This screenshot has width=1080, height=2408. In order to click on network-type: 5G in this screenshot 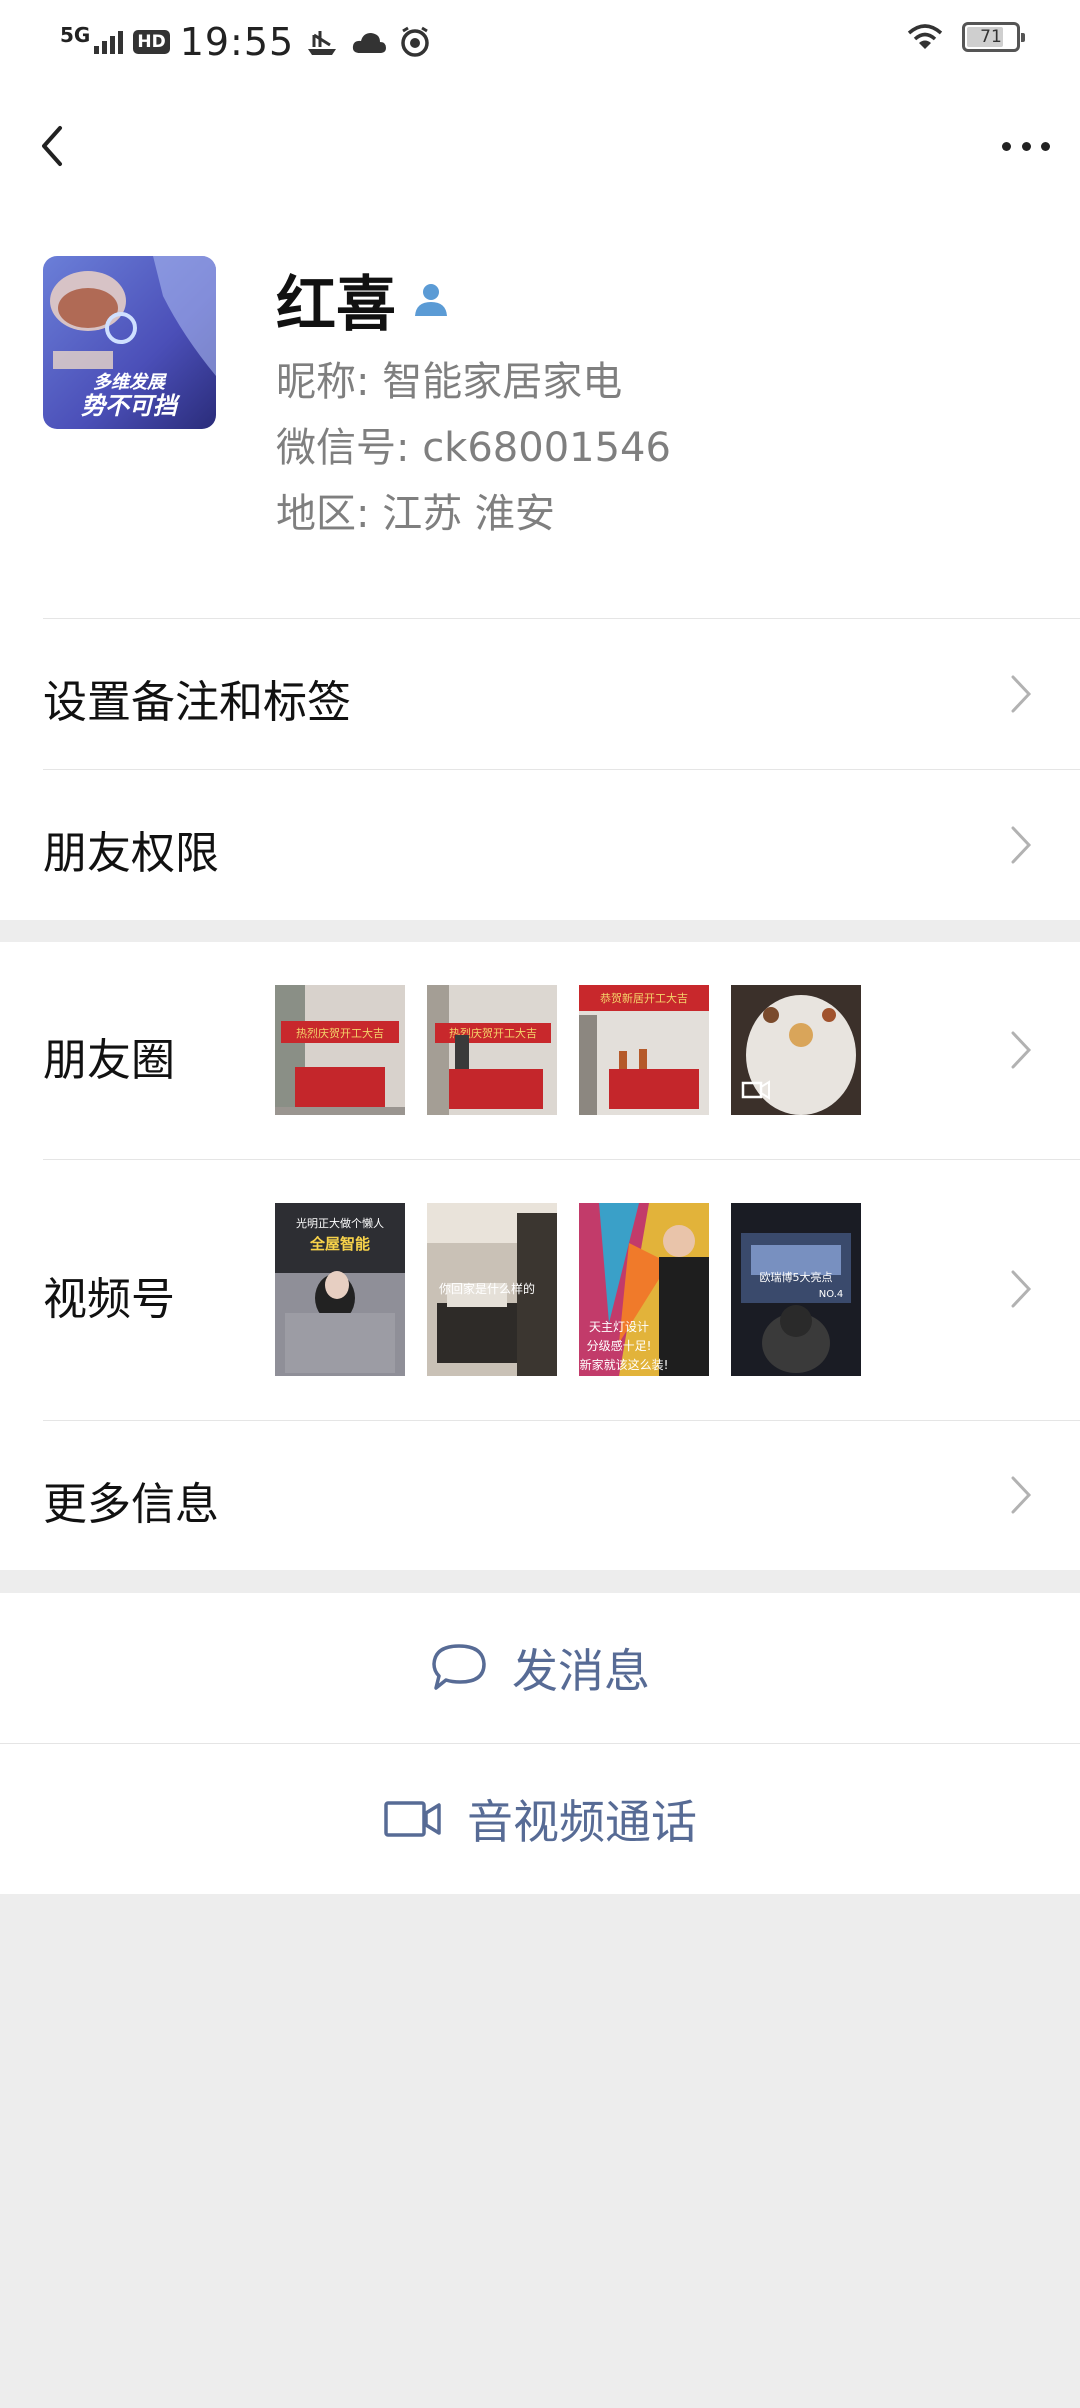, I will do `click(75, 35)`.